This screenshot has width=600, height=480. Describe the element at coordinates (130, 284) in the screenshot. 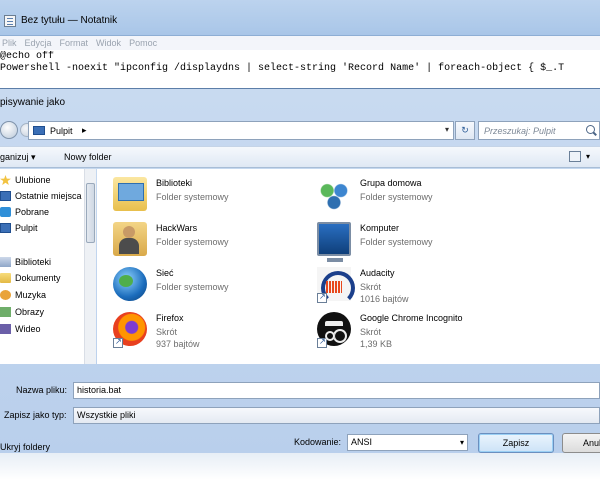

I see `network-icon` at that location.